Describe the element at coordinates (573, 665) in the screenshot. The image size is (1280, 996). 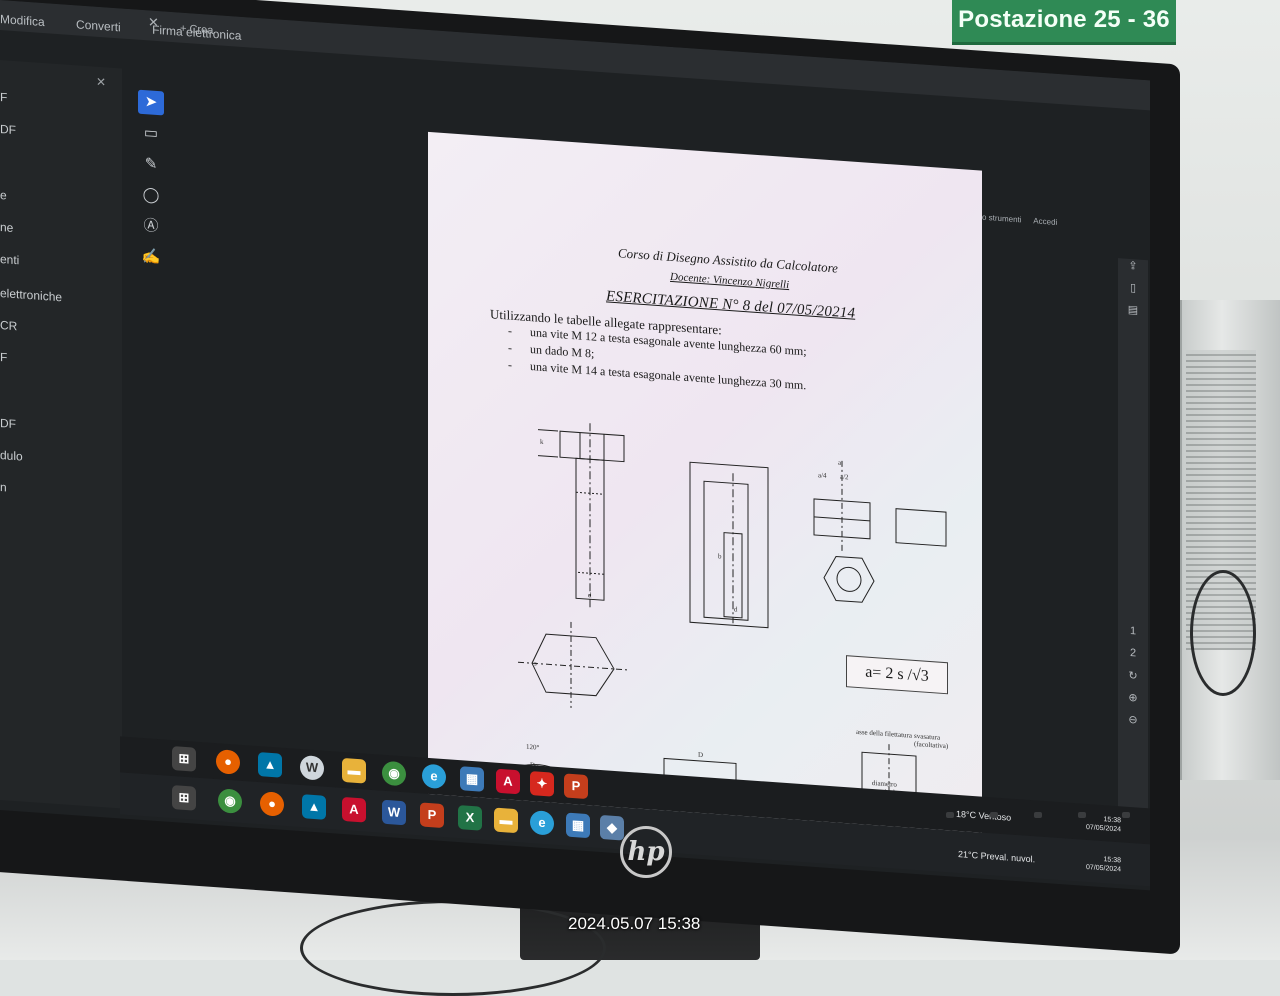
I see `hex-head-top` at that location.